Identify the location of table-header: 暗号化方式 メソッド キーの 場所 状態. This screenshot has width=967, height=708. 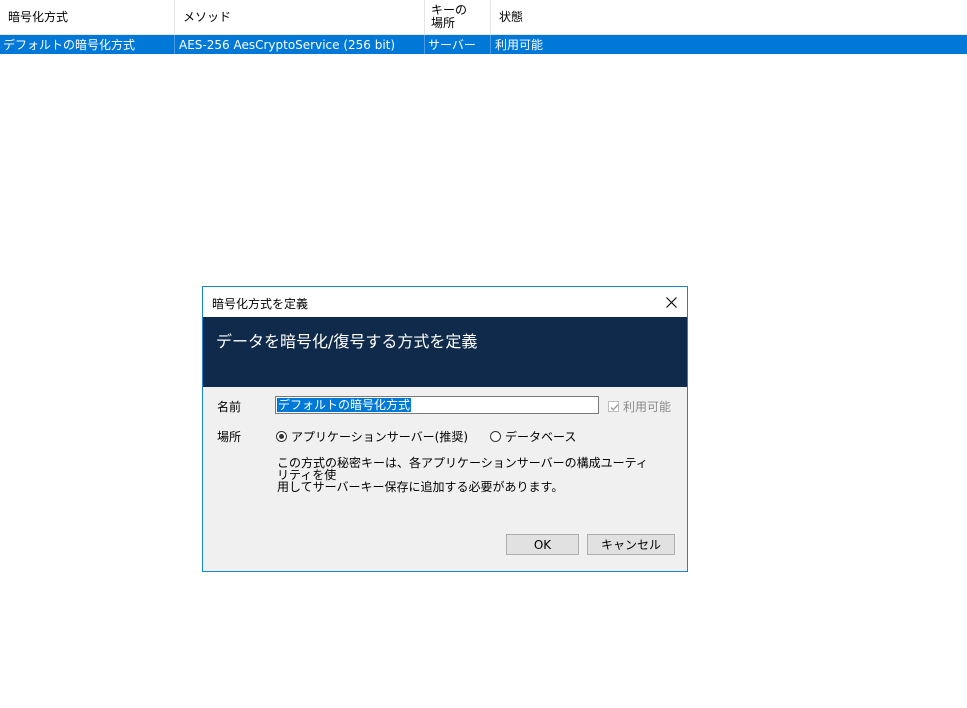
(483, 17).